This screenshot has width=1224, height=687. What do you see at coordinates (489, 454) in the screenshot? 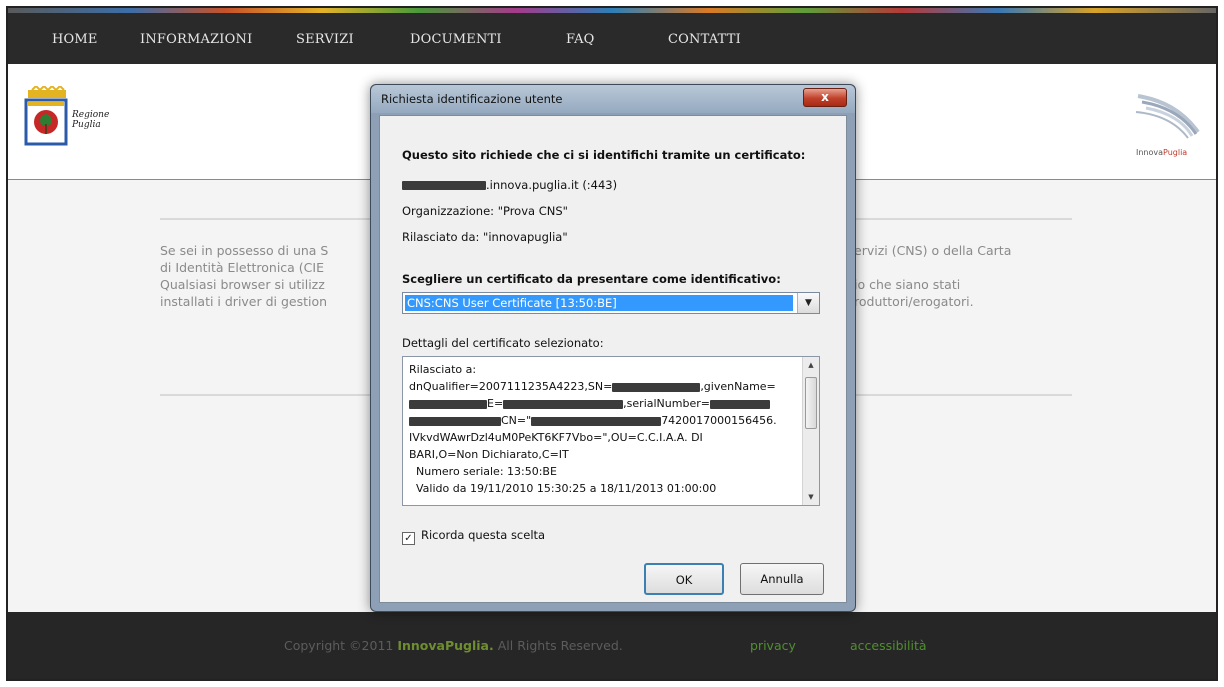
I see `details-line-6: BARI,O=Non Dichiarato,C=IT` at bounding box center [489, 454].